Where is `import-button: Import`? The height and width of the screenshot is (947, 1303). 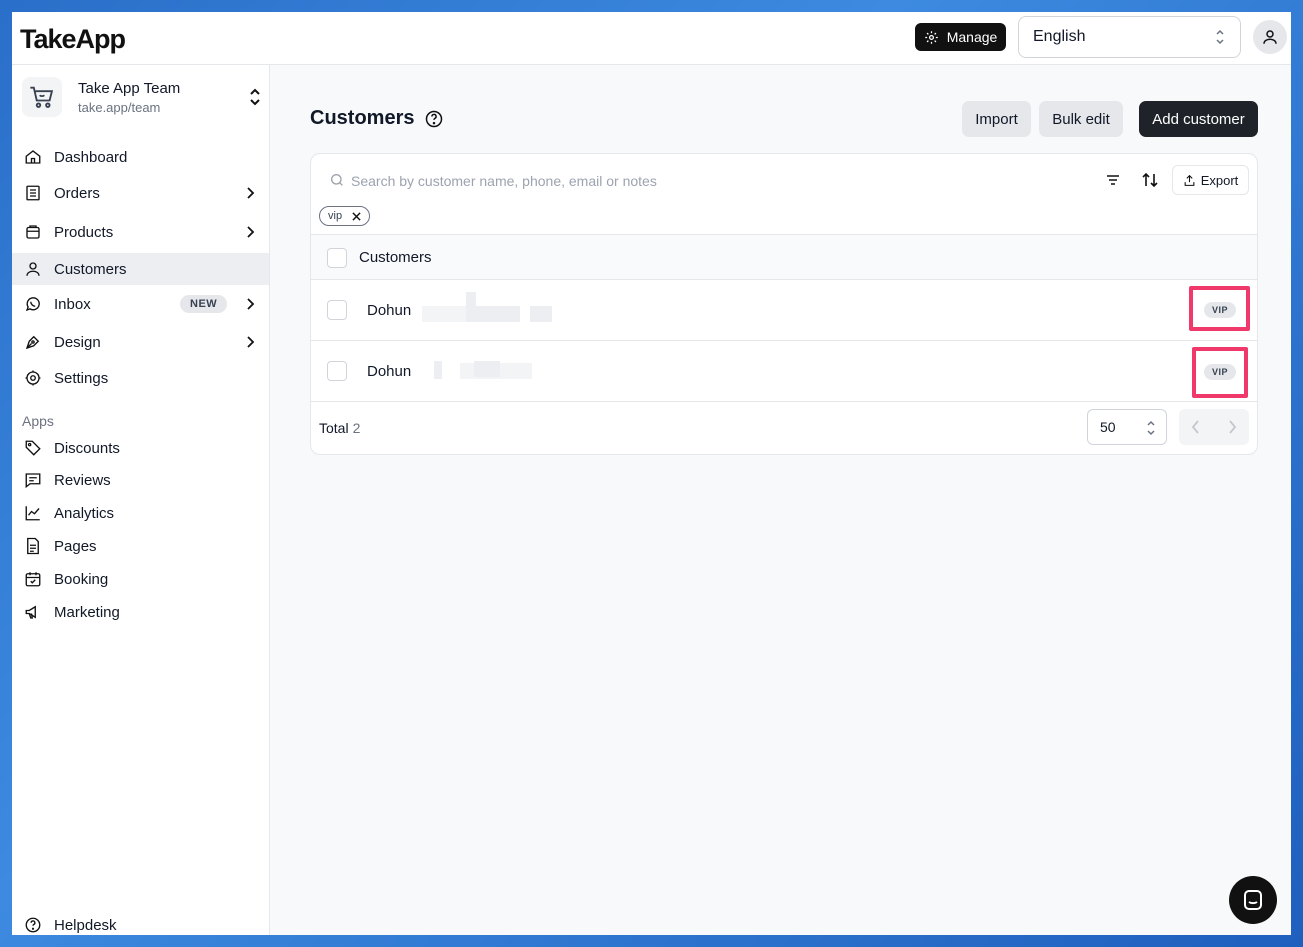
import-button: Import is located at coordinates (996, 119).